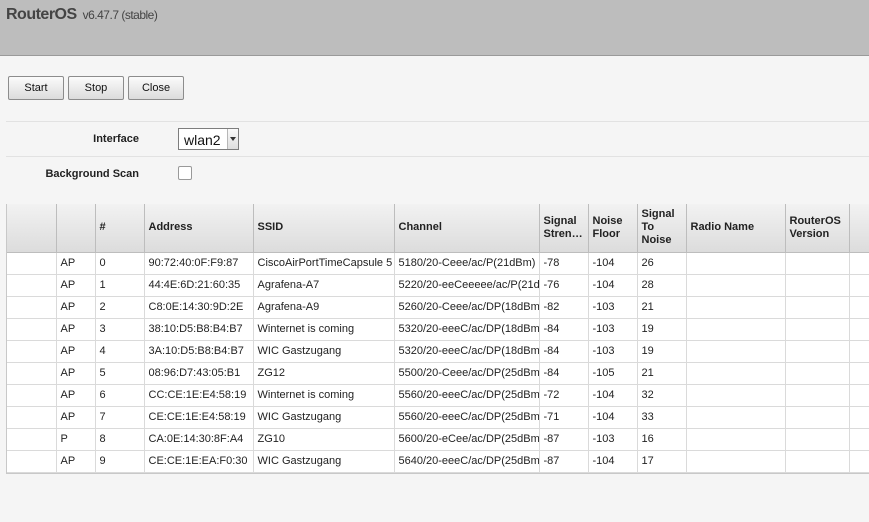  What do you see at coordinates (199, 395) in the screenshot?
I see `address-cell: CC:CE:1E:E4:58:19` at bounding box center [199, 395].